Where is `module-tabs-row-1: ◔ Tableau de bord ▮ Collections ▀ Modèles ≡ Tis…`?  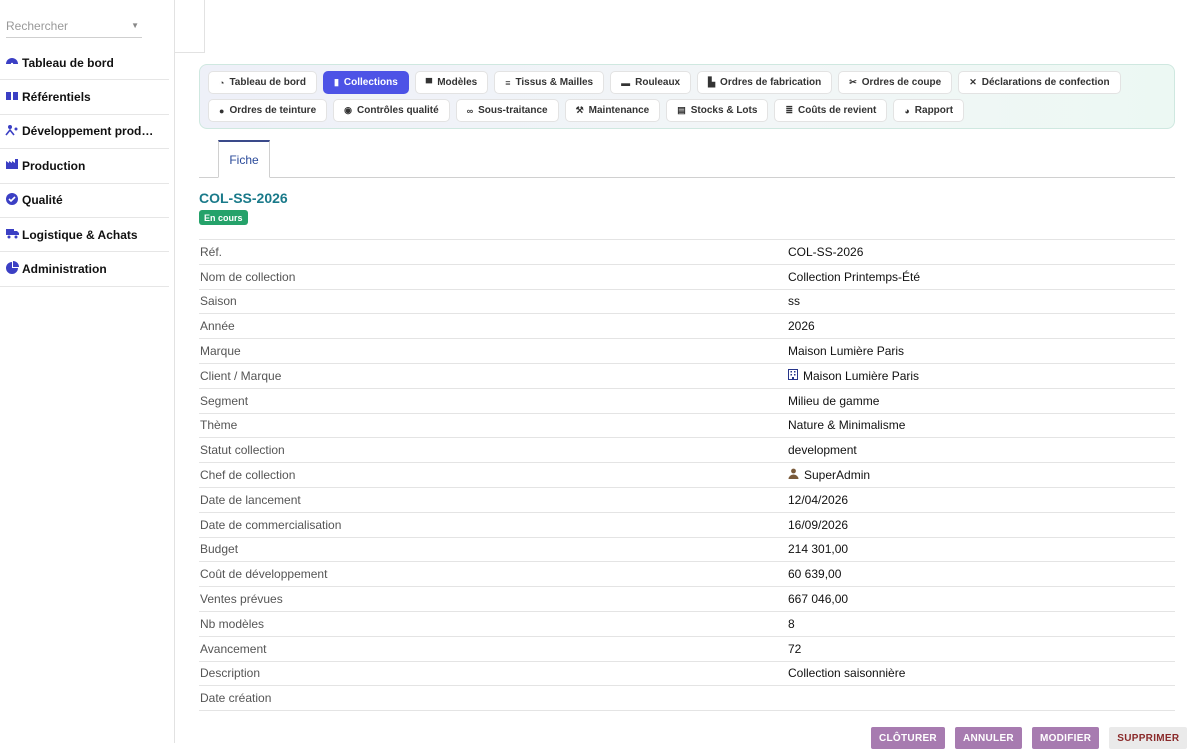
module-tabs-row-1: ◔ Tableau de bord ▮ Collections ▀ Modèles ≡ Tis… is located at coordinates (687, 82).